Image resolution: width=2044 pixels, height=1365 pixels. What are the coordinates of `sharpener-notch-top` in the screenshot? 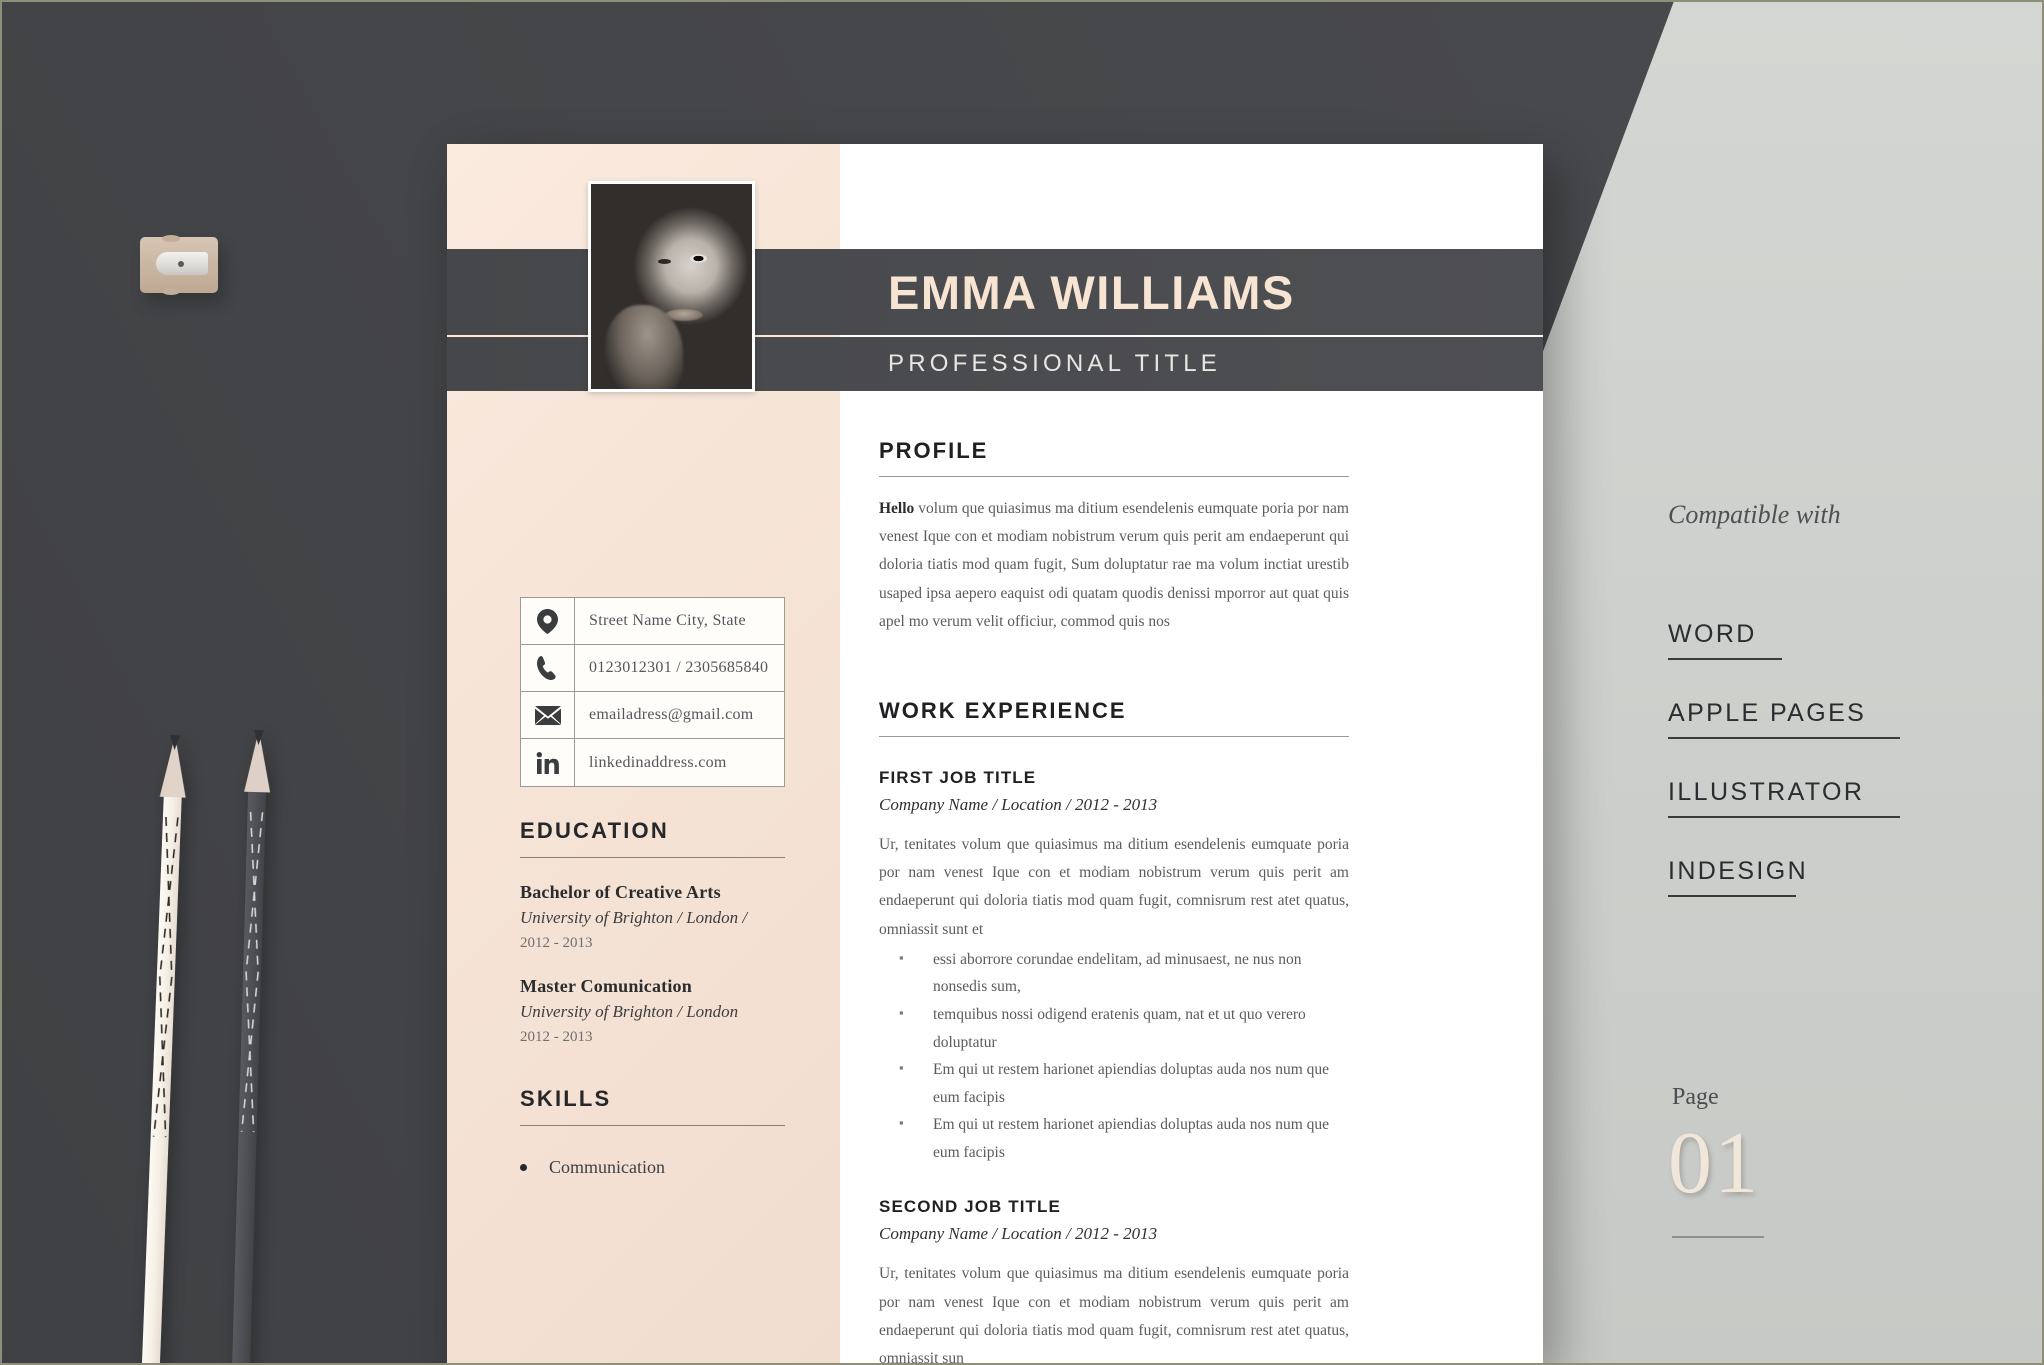 It's located at (171, 238).